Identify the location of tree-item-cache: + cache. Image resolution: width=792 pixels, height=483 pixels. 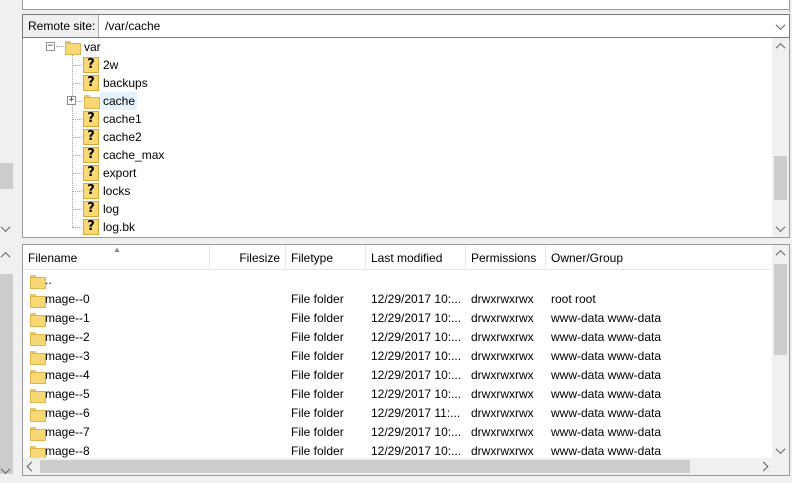
(397, 101).